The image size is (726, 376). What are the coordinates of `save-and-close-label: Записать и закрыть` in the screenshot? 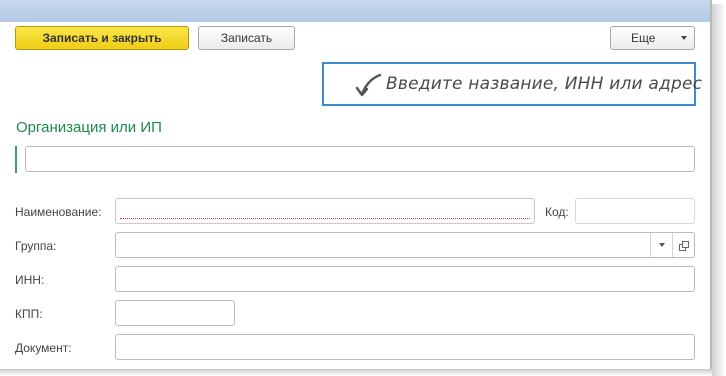 It's located at (102, 38).